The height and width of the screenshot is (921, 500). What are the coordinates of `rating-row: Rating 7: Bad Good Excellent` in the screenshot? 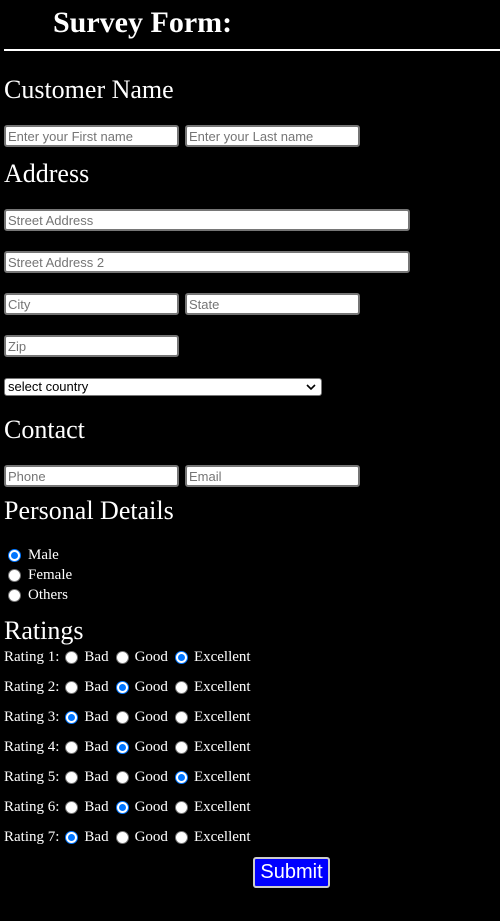 It's located at (131, 837).